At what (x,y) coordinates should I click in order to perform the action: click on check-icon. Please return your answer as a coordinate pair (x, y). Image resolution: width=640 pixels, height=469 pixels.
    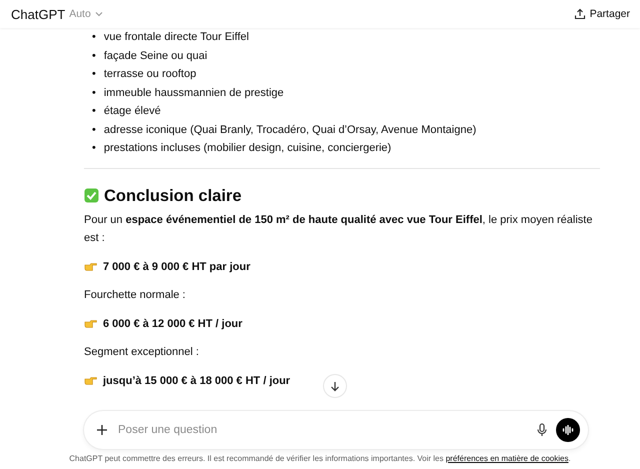
    Looking at the image, I should click on (91, 195).